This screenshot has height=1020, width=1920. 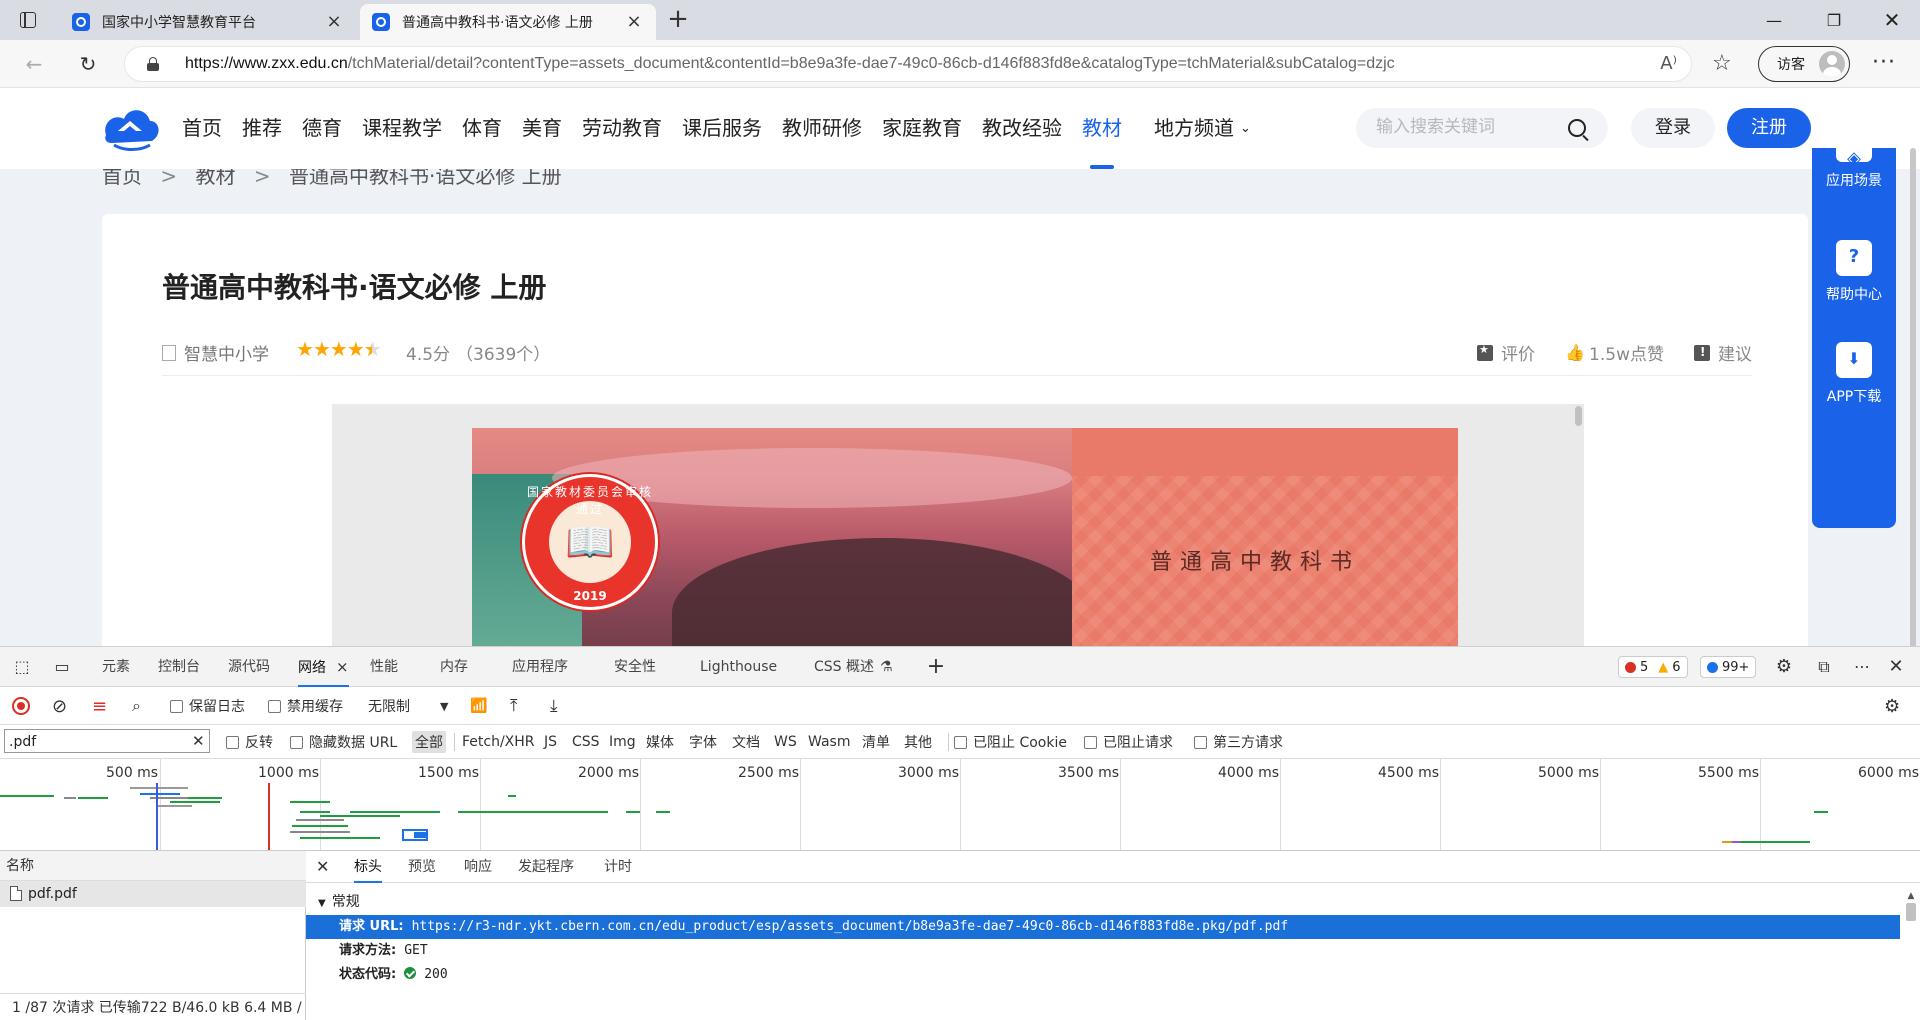 I want to click on type-filter-fetch-xhr: Fetch/XHR, so click(x=498, y=742).